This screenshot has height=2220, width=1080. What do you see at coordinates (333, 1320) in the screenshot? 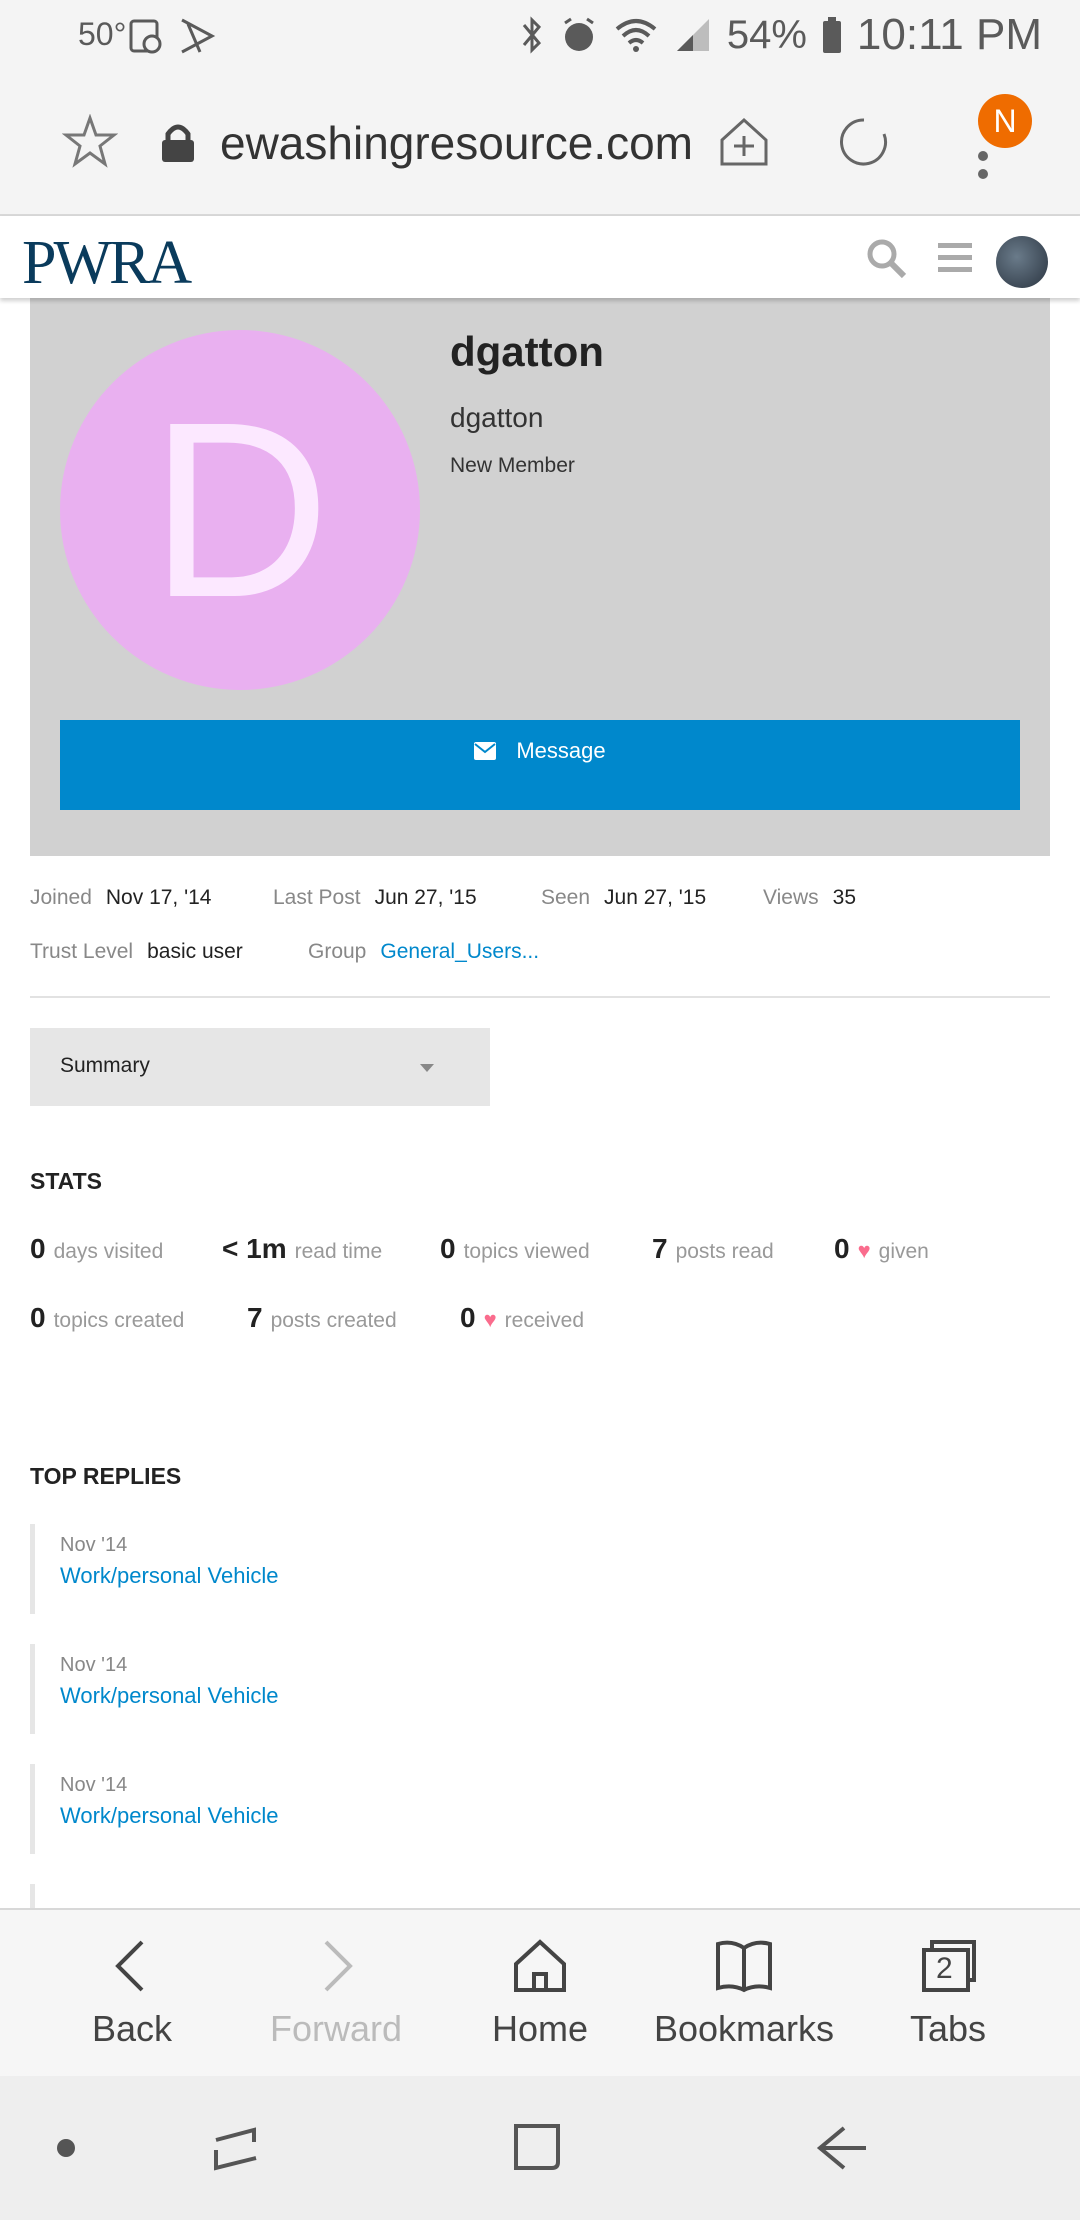
I see `stat-label: posts created` at bounding box center [333, 1320].